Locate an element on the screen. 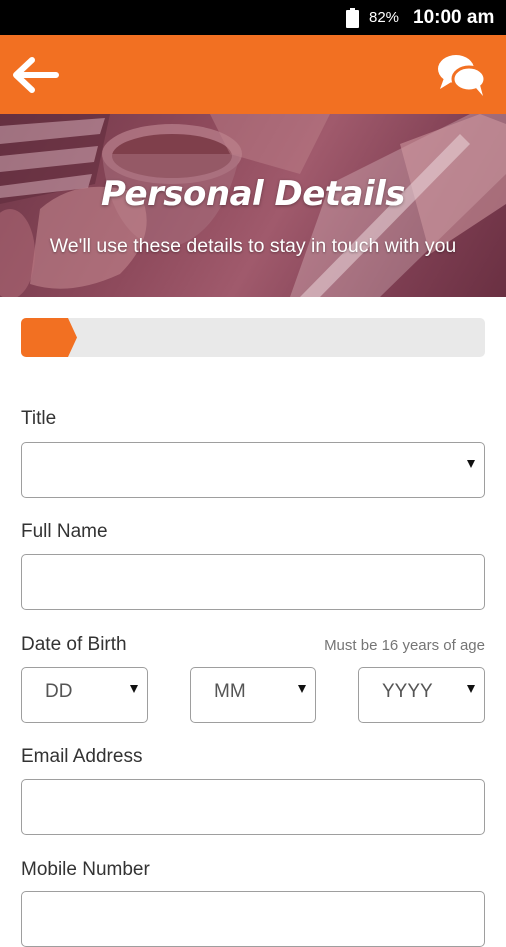 The width and height of the screenshot is (506, 947). chat-button is located at coordinates (462, 75).